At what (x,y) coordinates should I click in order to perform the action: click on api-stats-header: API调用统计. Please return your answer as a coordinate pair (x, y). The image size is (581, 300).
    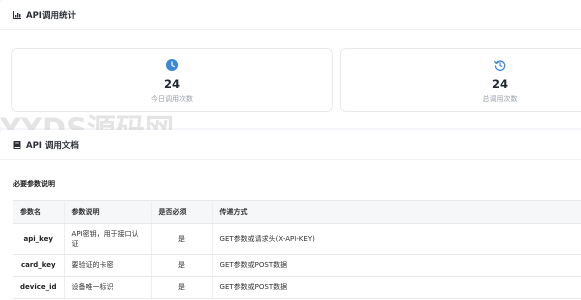
    Looking at the image, I should click on (290, 15).